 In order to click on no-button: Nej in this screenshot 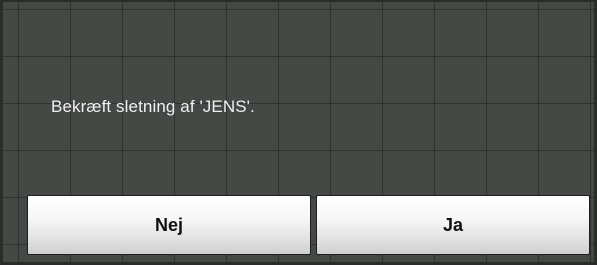, I will do `click(169, 225)`.